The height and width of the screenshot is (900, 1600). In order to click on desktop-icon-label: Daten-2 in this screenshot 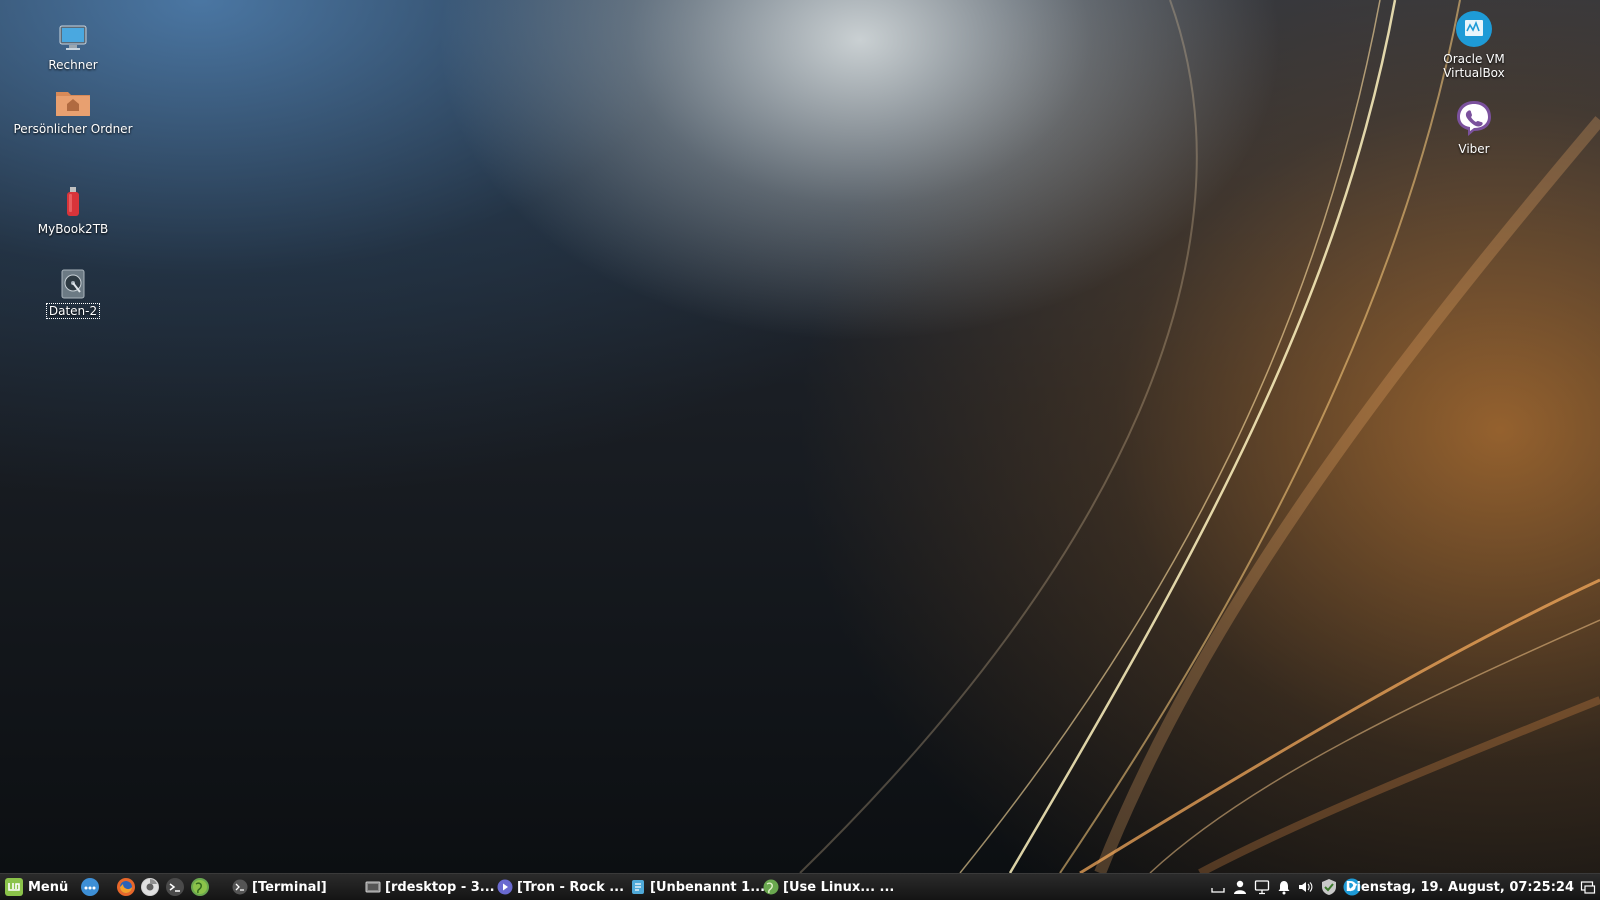, I will do `click(73, 311)`.